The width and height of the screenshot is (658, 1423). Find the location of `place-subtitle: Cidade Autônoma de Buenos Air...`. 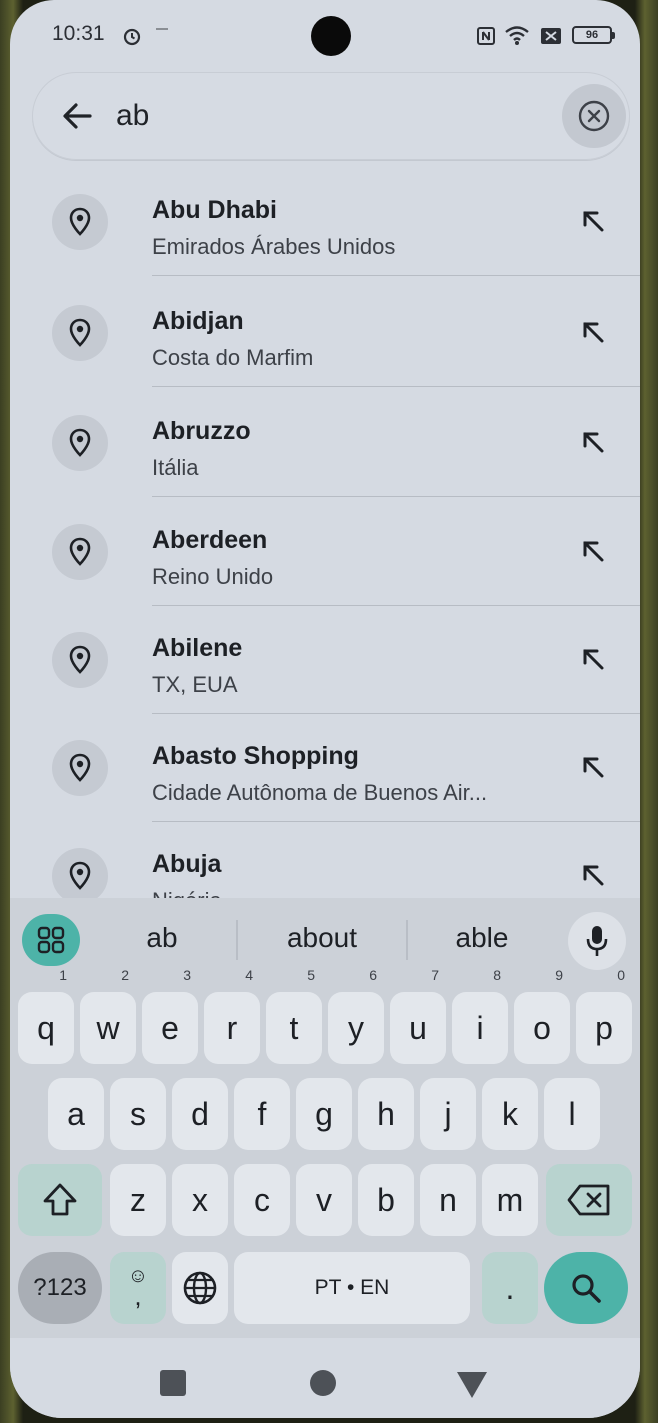

place-subtitle: Cidade Autônoma de Buenos Air... is located at coordinates (320, 792).